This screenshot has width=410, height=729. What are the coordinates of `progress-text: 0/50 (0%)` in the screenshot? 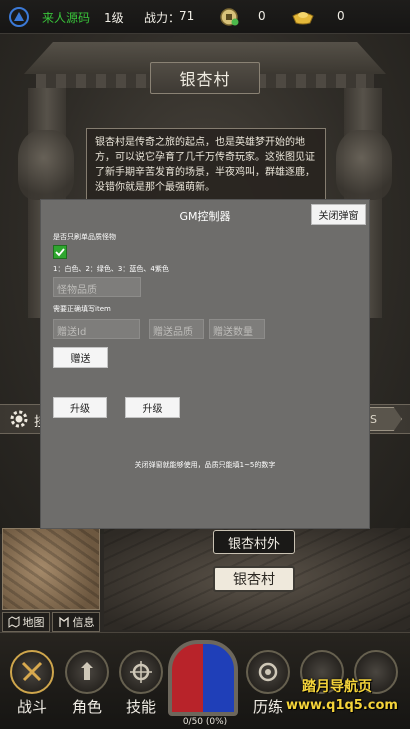 It's located at (205, 722).